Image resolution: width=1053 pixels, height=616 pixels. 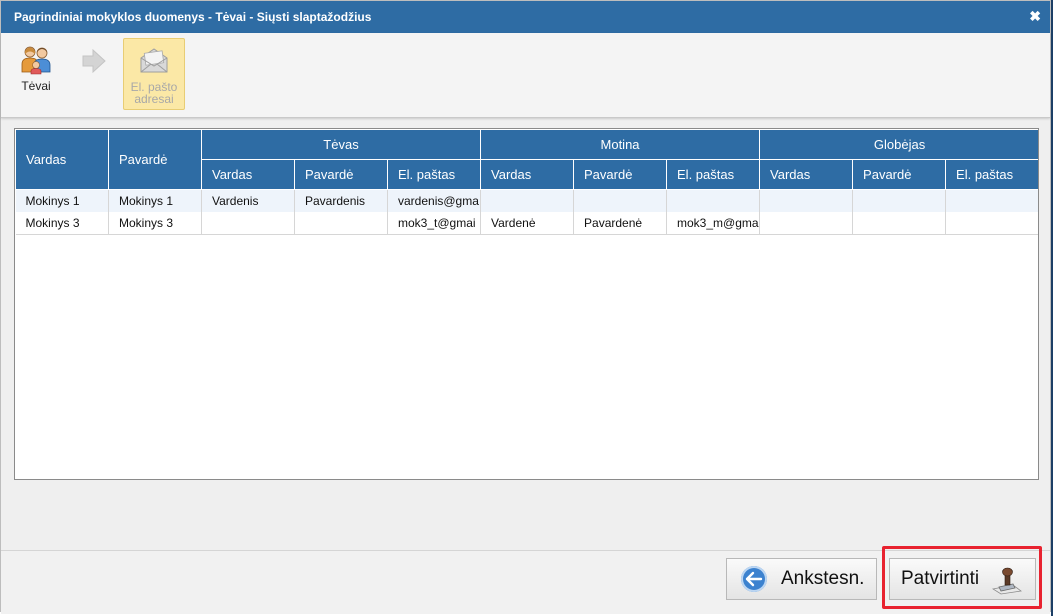 I want to click on group-header-guardian: Globėjas, so click(x=898, y=144).